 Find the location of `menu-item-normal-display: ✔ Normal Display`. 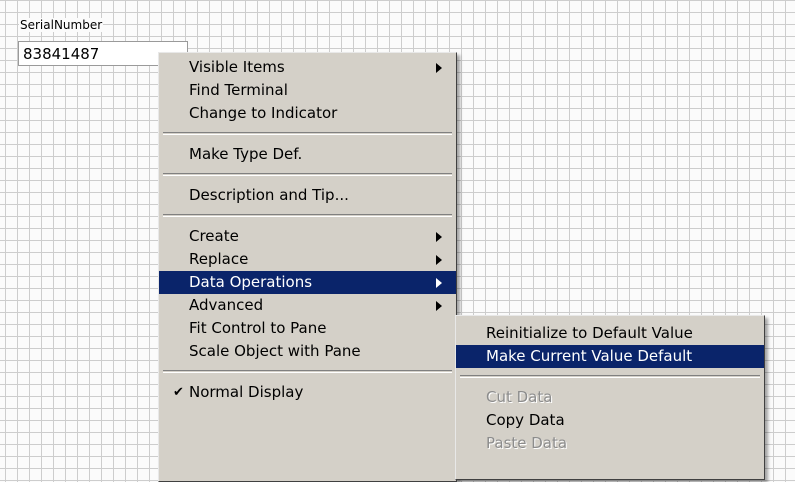

menu-item-normal-display: ✔ Normal Display is located at coordinates (307, 392).